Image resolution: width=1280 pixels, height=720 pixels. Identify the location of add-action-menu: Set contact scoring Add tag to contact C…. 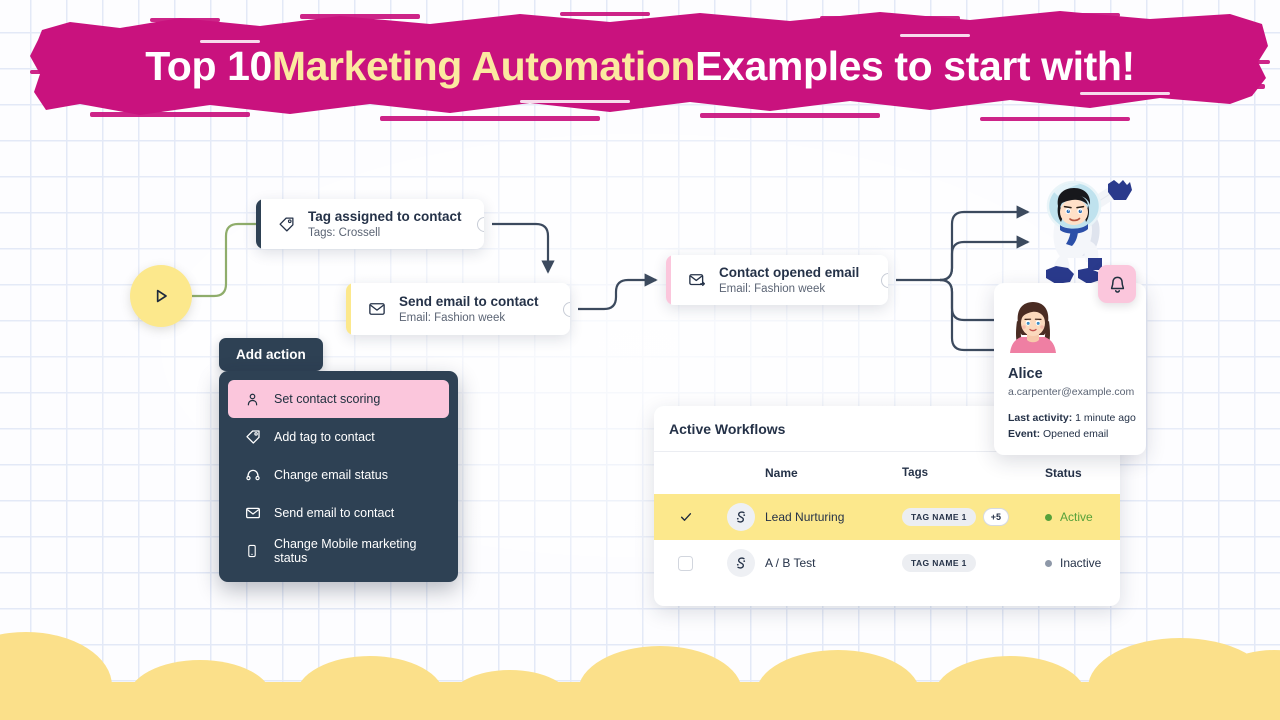
(338, 476).